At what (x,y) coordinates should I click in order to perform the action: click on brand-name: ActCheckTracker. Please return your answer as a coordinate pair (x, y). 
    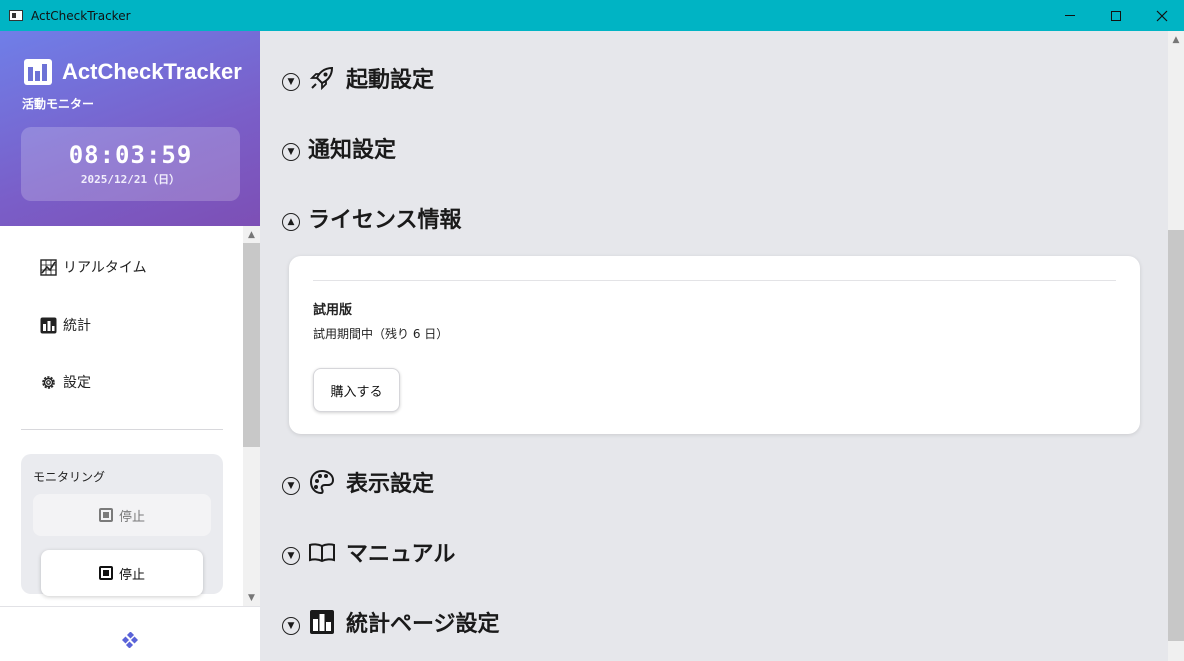
    Looking at the image, I should click on (152, 71).